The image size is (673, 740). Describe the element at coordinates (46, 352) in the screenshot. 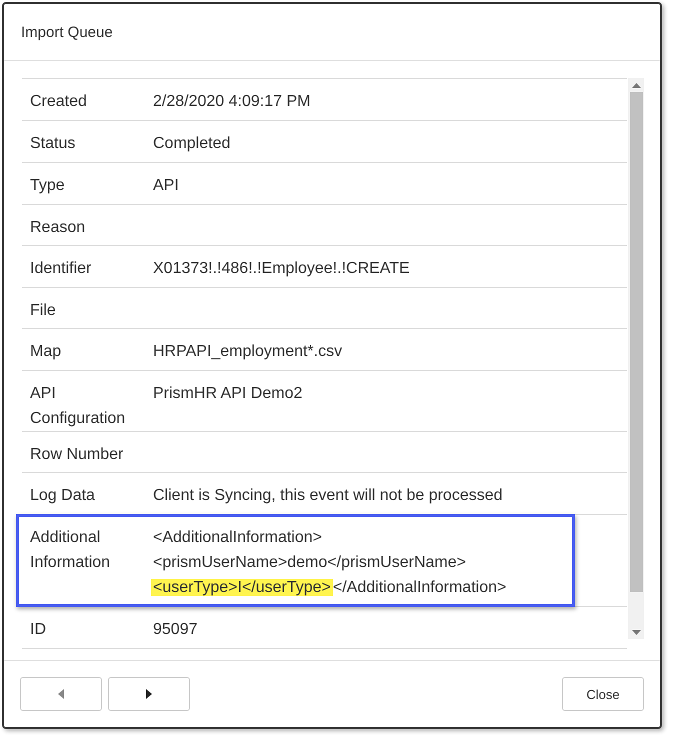

I see `field-label: Map` at that location.